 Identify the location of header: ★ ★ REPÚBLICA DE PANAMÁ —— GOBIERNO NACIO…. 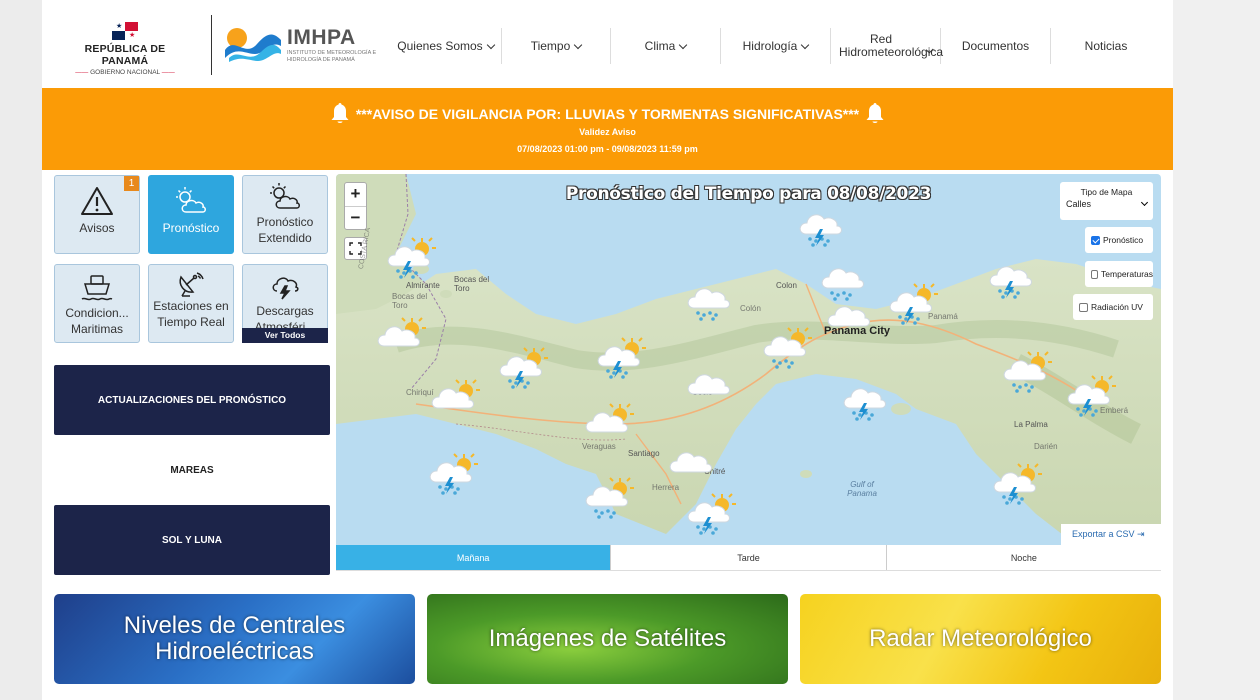
(607, 44).